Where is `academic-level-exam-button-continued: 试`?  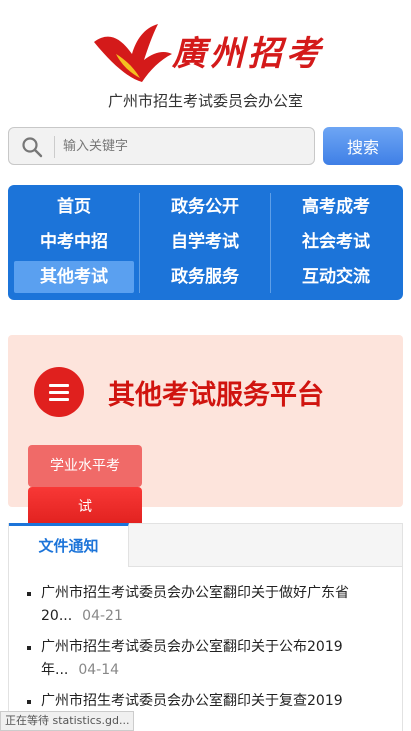 academic-level-exam-button-continued: 试 is located at coordinates (85, 507).